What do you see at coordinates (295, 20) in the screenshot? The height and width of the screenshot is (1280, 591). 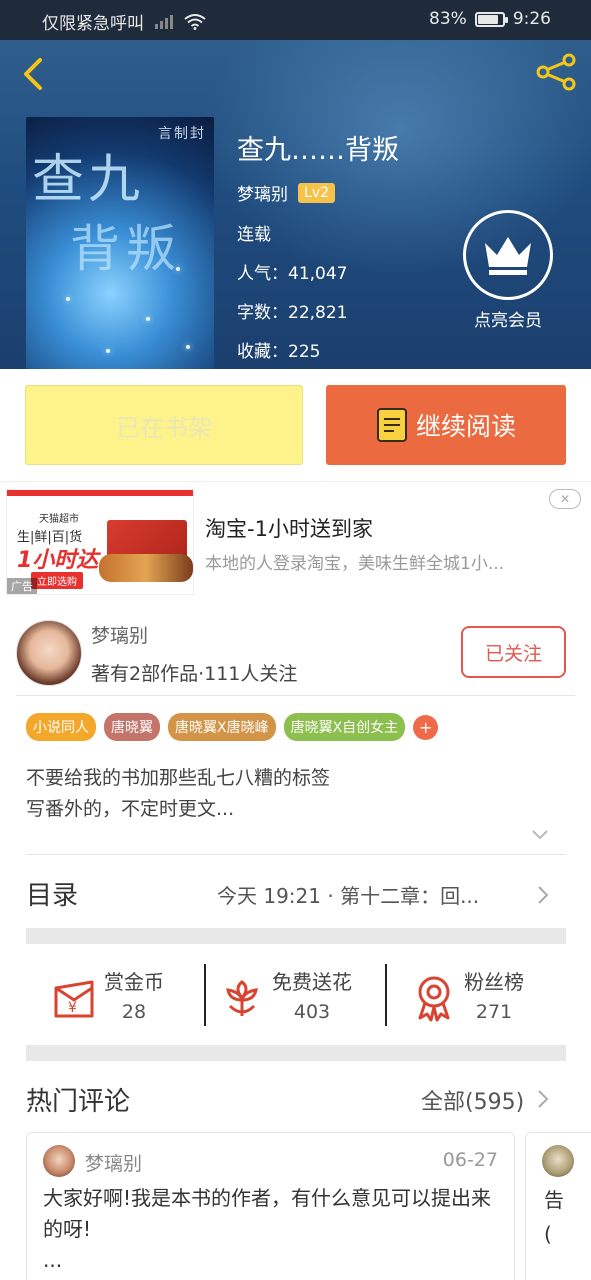 I see `status-bar: 仅限紧急呼叫 83% 9:26` at bounding box center [295, 20].